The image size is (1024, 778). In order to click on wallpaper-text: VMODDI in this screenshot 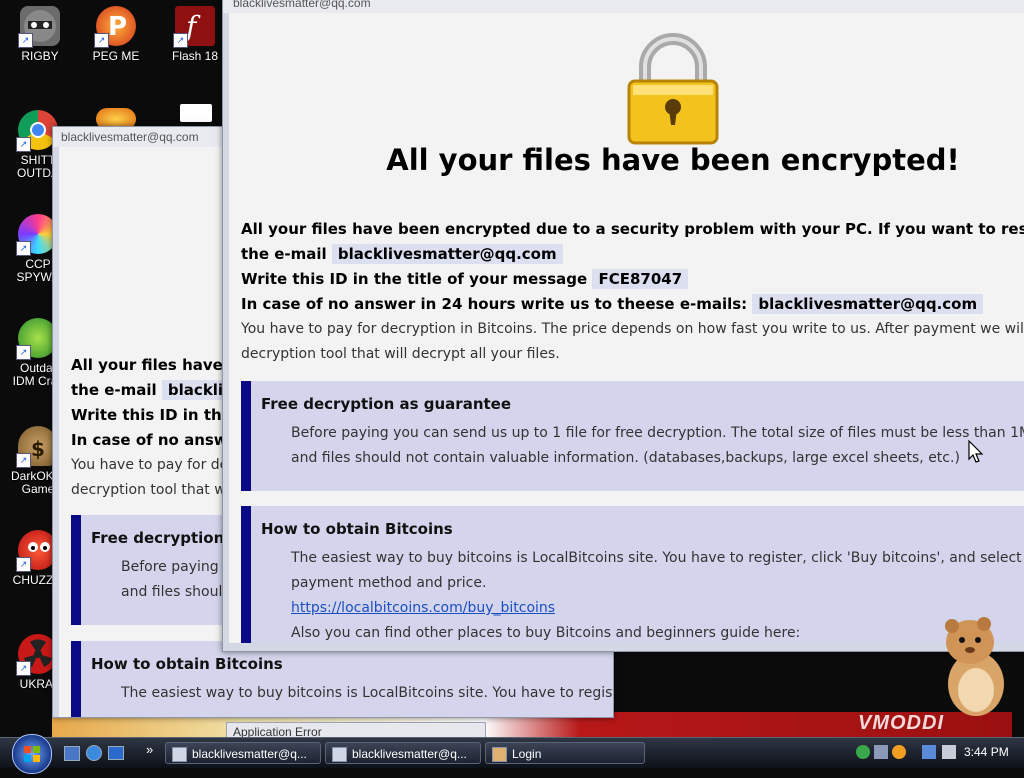, I will do `click(901, 723)`.